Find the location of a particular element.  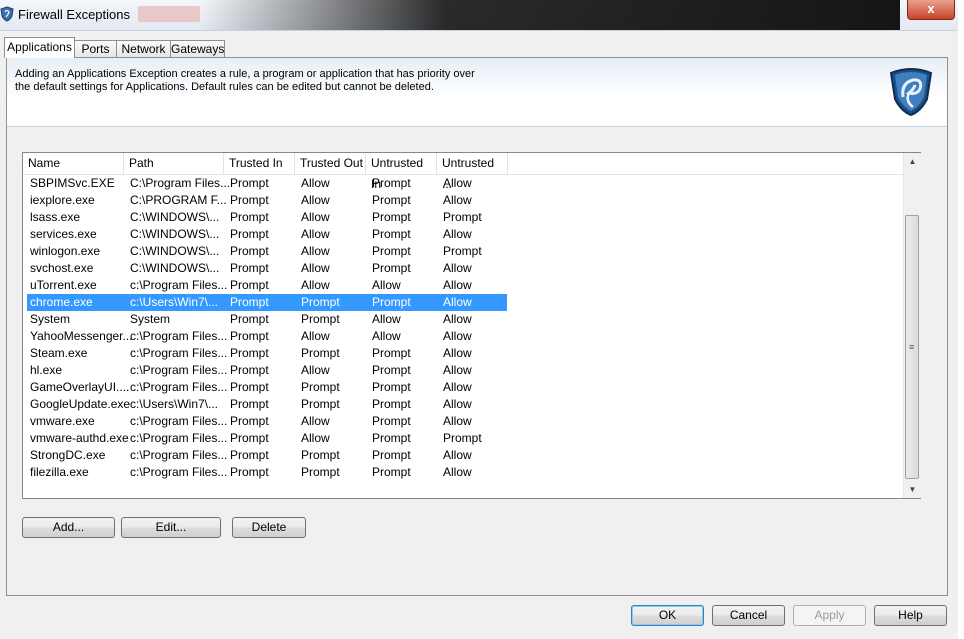

apply-button: Apply is located at coordinates (829, 615).